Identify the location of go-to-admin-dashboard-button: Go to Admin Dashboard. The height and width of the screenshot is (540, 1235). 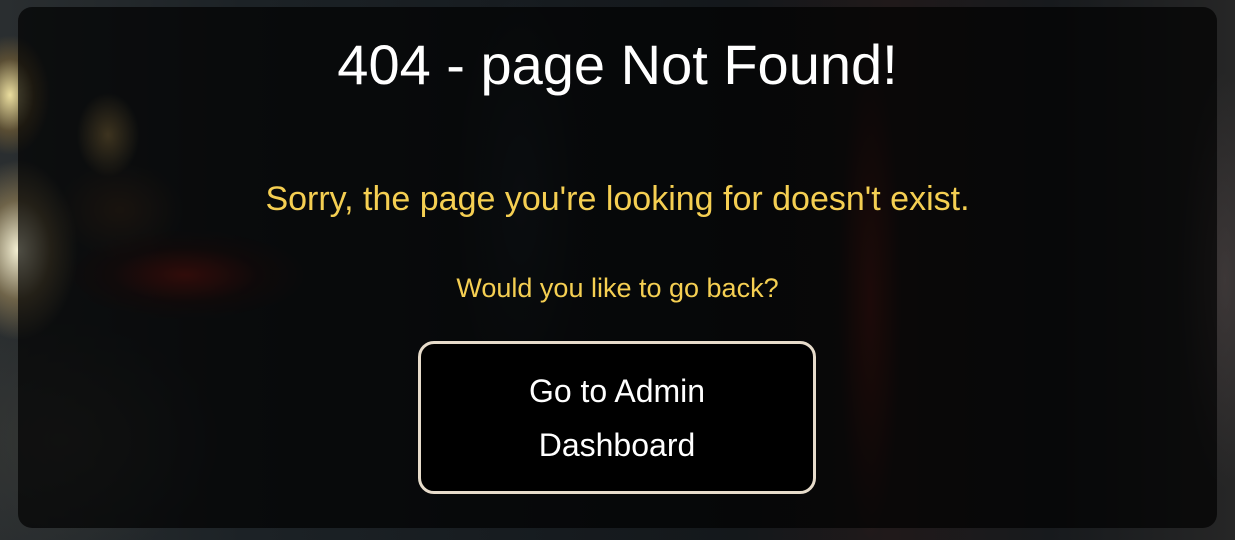
(617, 417).